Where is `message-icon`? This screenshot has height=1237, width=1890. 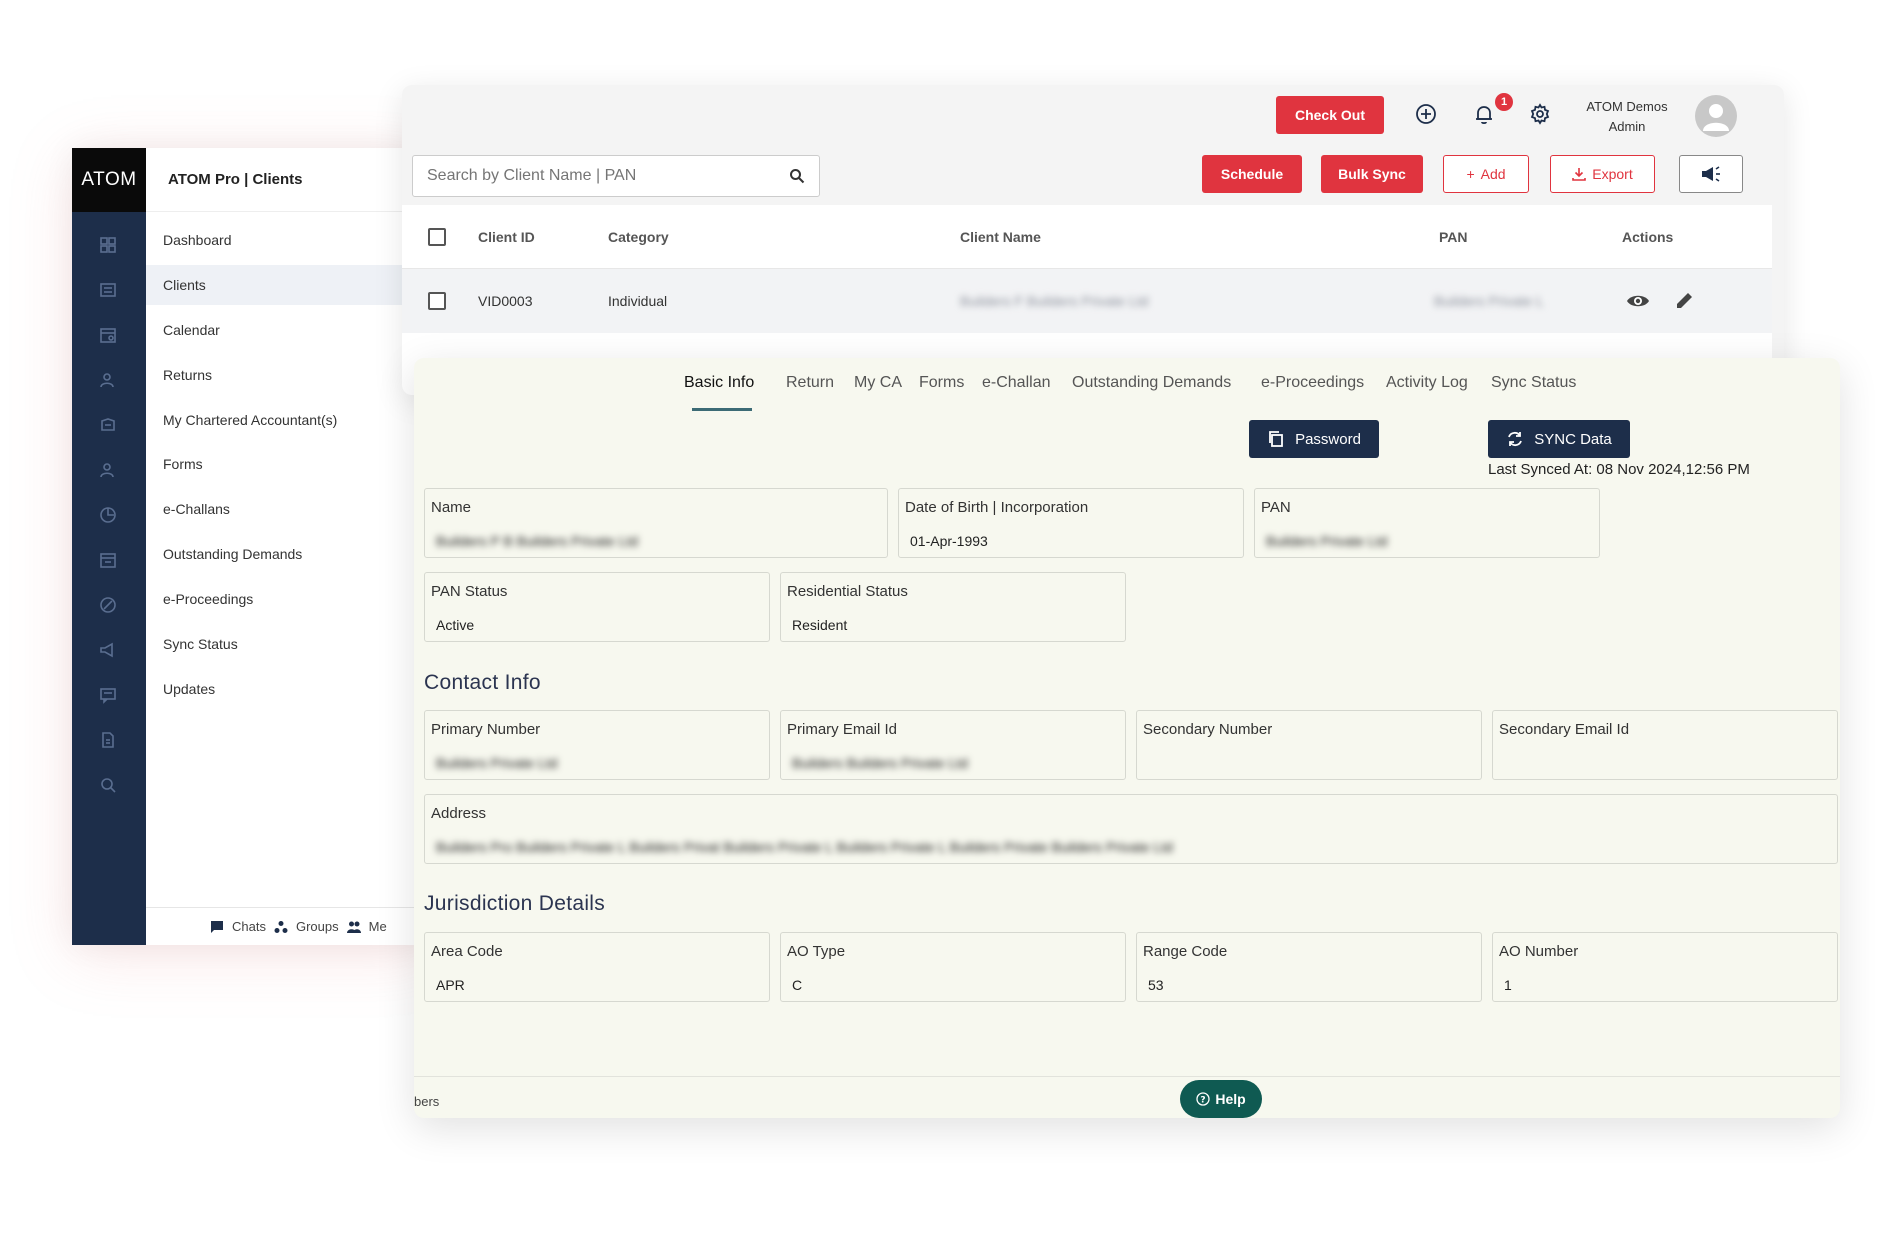
message-icon is located at coordinates (108, 695).